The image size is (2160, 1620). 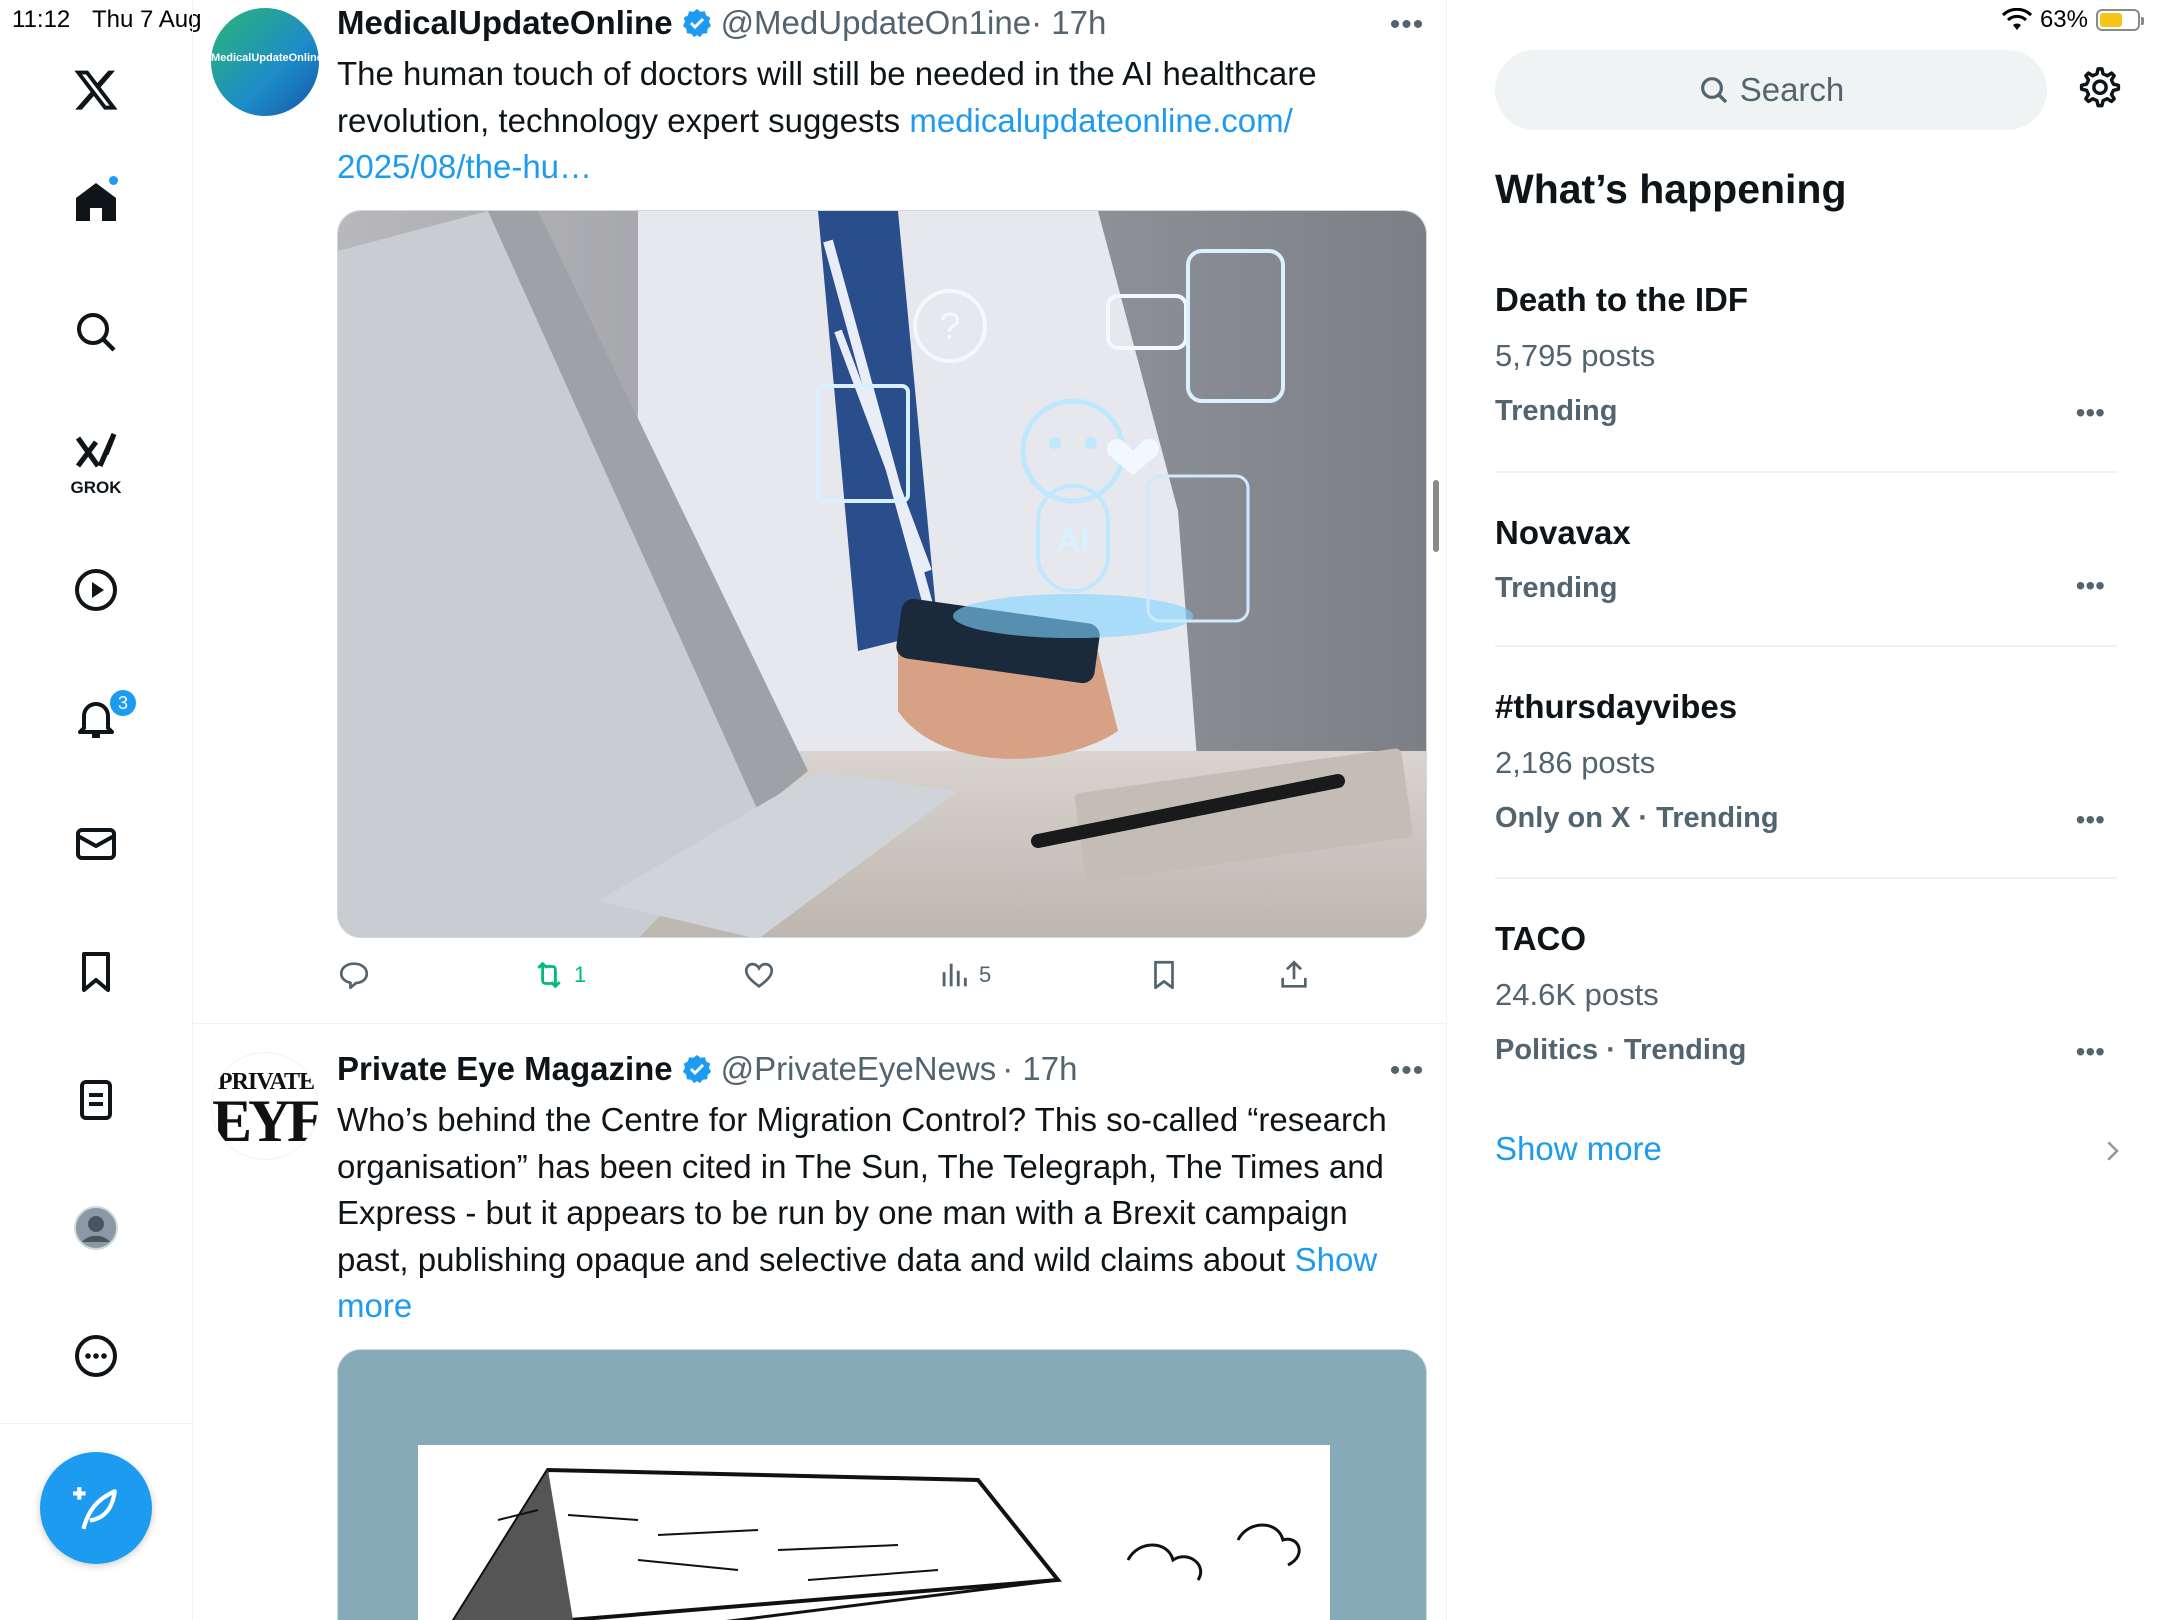 I want to click on avatar-logo-bottom: EYE, so click(x=265, y=1121).